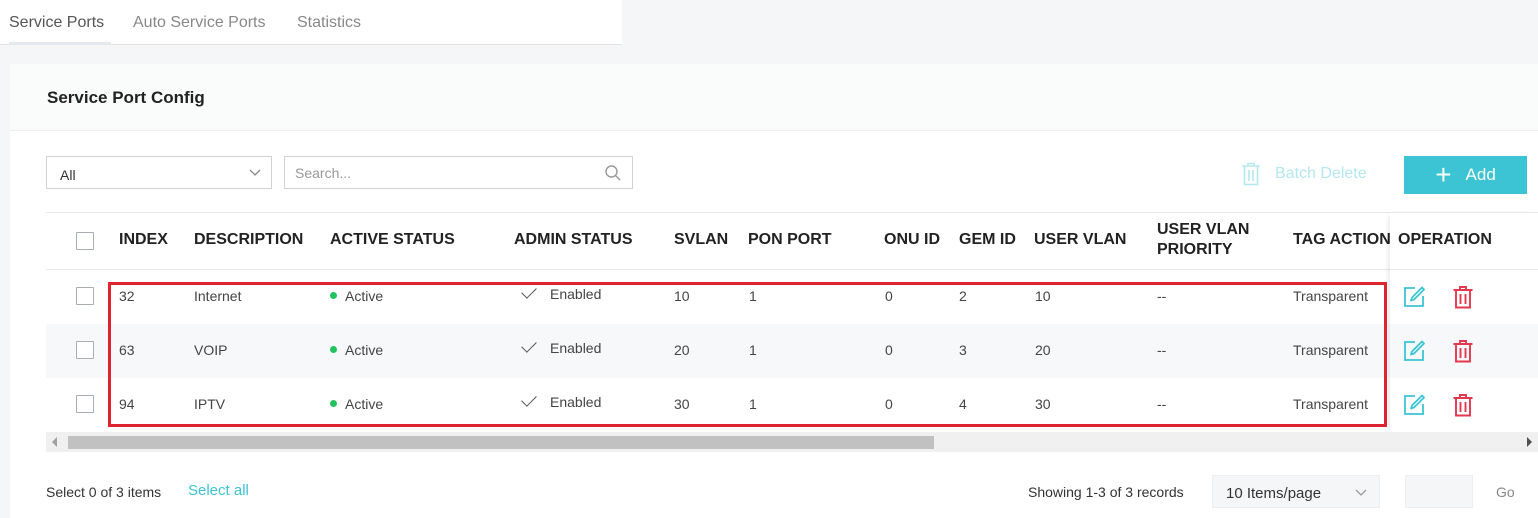  Describe the element at coordinates (249, 239) in the screenshot. I see `header-description: DESCRIPTION` at that location.